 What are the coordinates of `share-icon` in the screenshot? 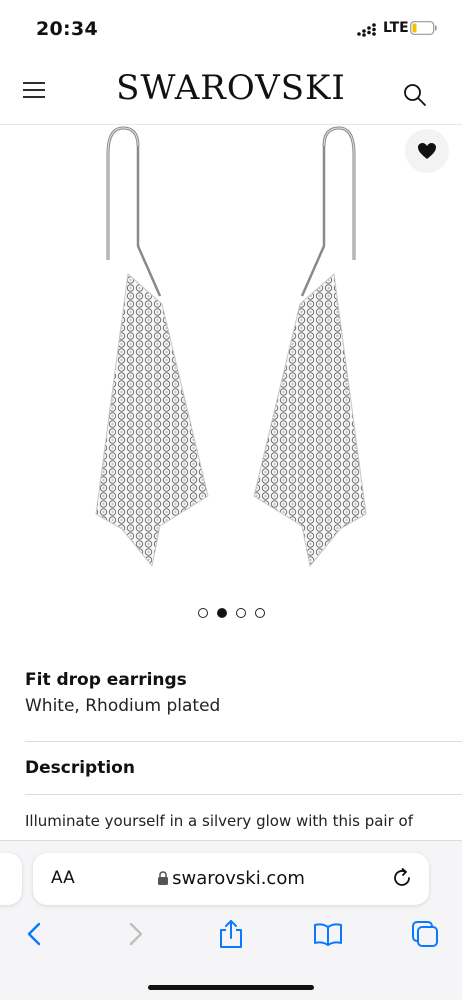 It's located at (231, 934).